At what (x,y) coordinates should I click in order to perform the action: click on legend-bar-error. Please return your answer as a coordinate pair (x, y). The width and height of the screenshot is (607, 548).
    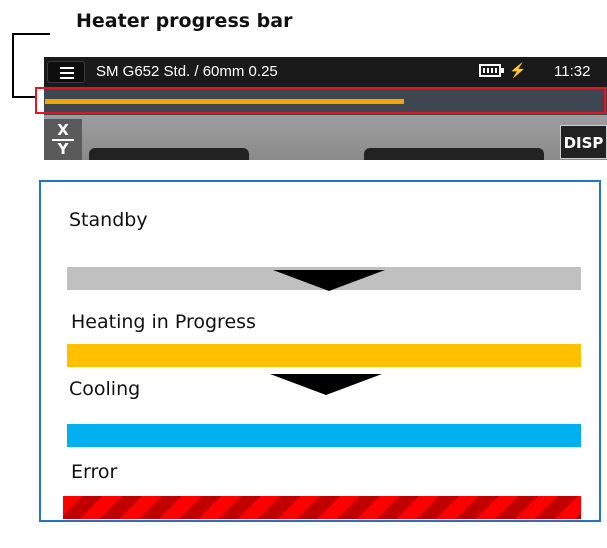
    Looking at the image, I should click on (322, 507).